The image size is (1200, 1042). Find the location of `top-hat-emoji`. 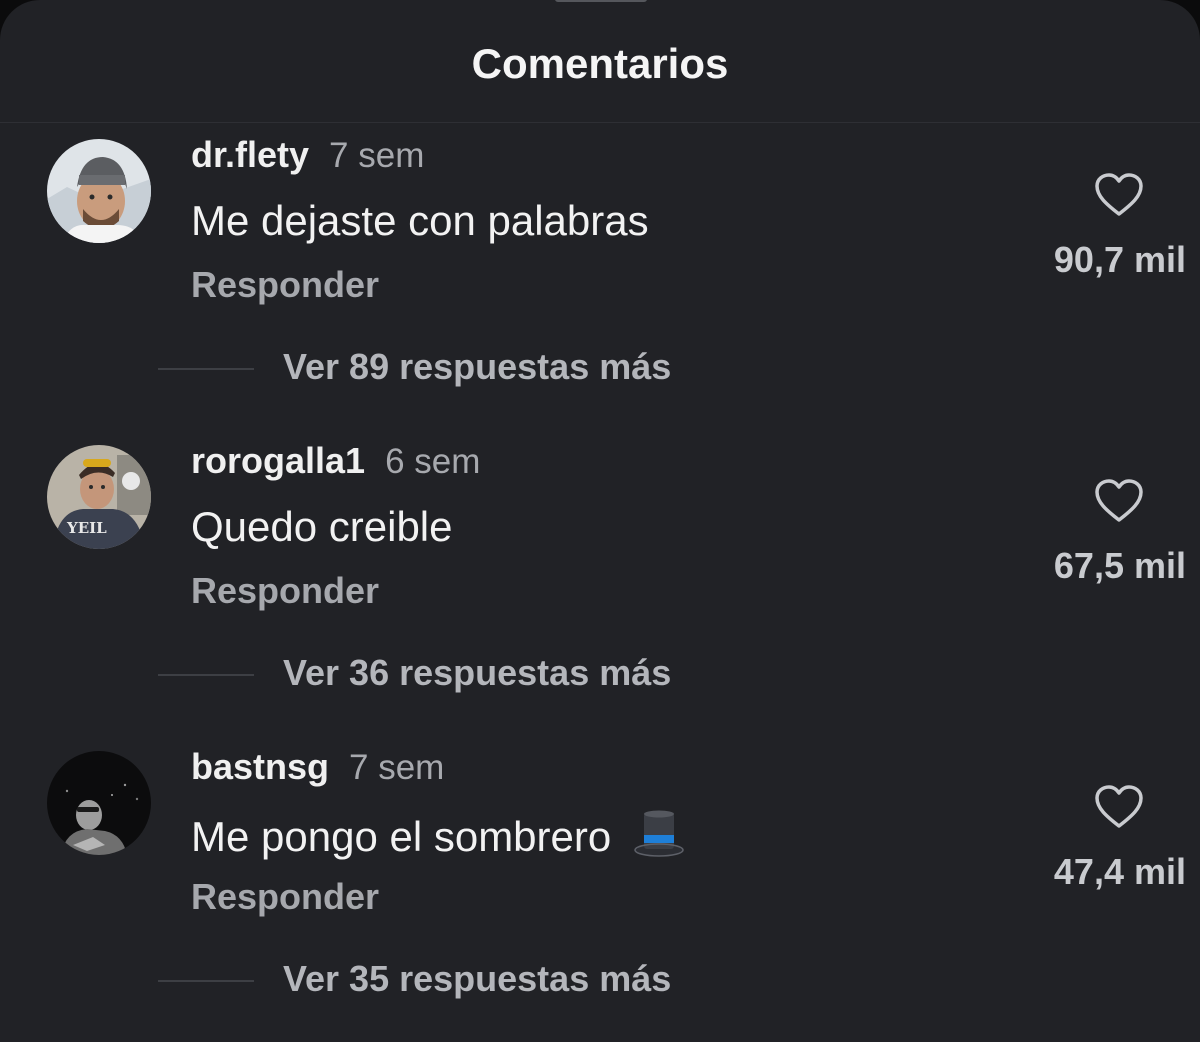

top-hat-emoji is located at coordinates (659, 838).